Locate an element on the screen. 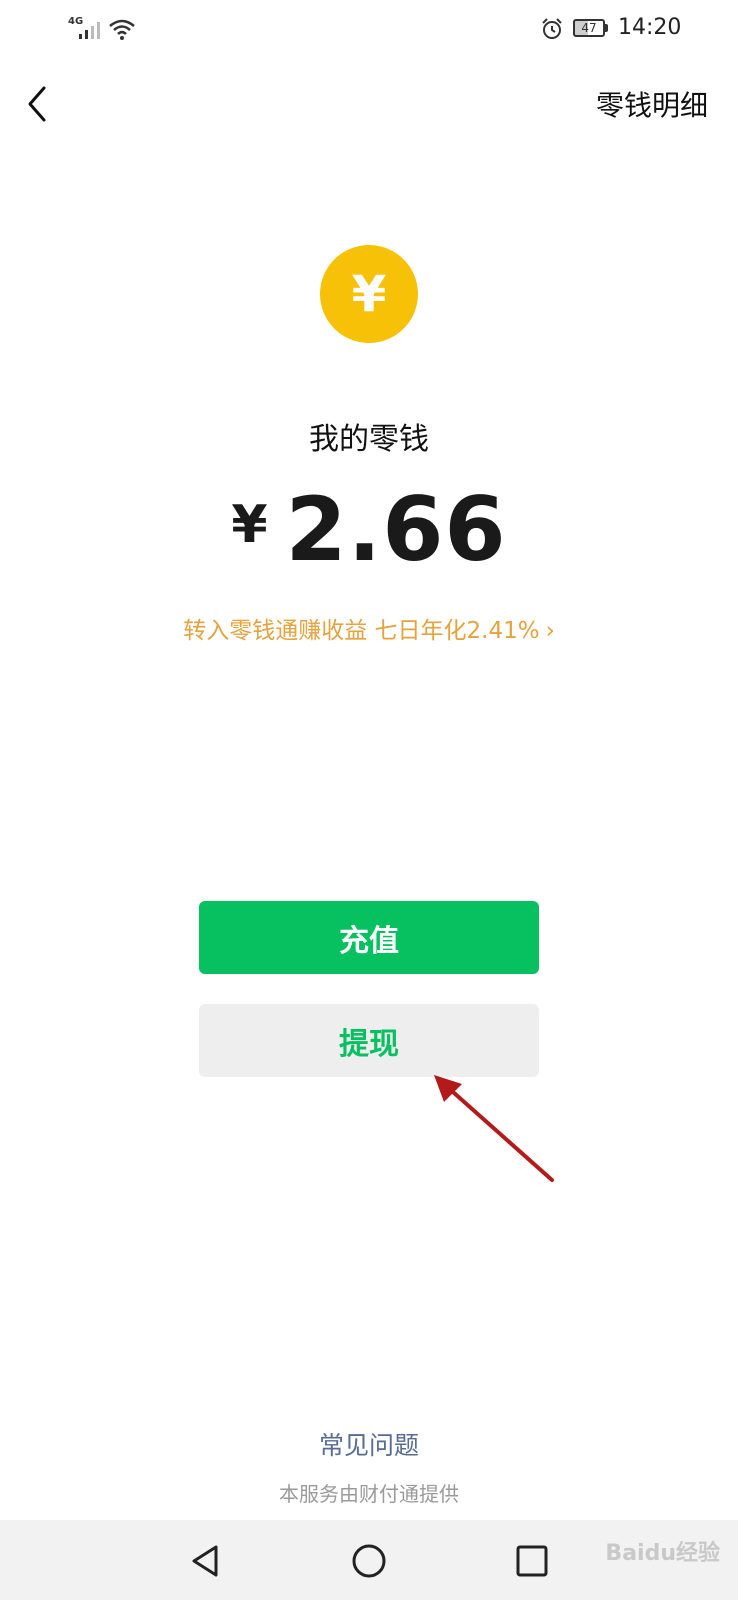 The width and height of the screenshot is (738, 1600). wifi-icon is located at coordinates (122, 29).